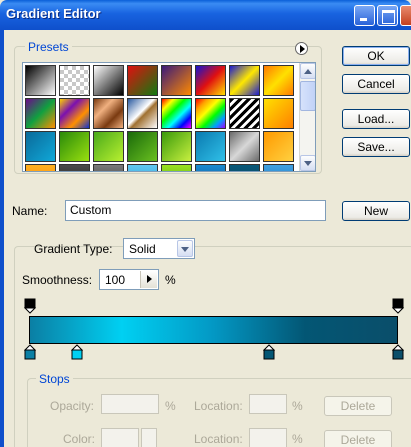 Image resolution: width=411 pixels, height=447 pixels. Describe the element at coordinates (142, 249) in the screenshot. I see `gradient-type-value: Solid` at that location.